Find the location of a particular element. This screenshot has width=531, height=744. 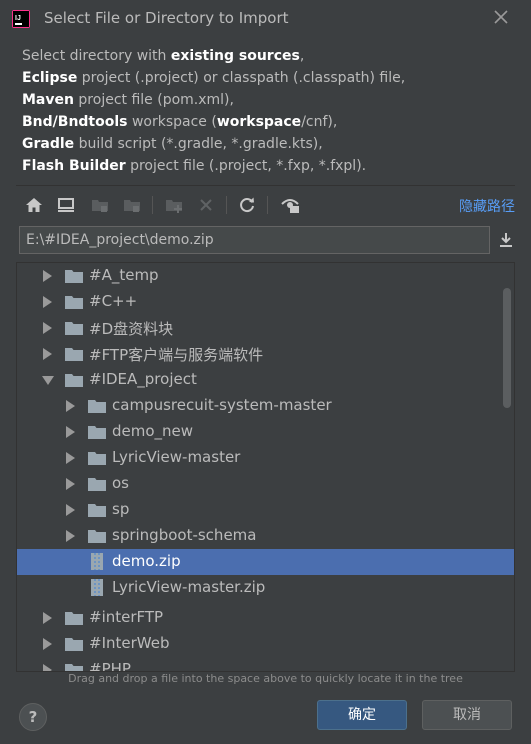

title-bar: IJ Select File or Directory to Import is located at coordinates (265, 19).